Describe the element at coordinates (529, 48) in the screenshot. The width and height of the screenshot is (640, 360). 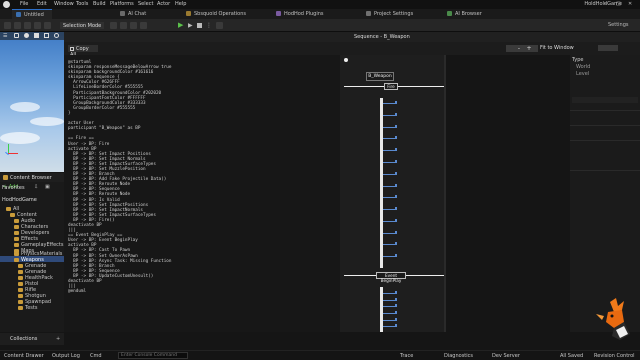
I see `zoom-in-button: +` at that location.